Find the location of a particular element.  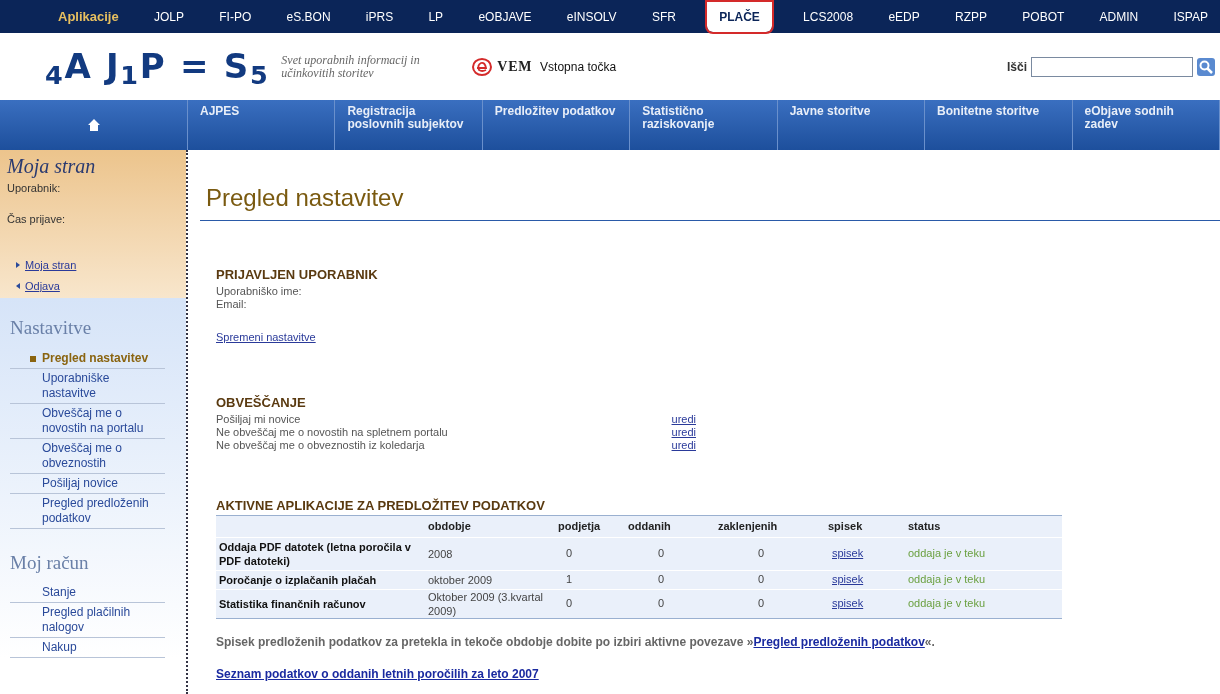

sidebar-link: Odjava is located at coordinates (42, 285).